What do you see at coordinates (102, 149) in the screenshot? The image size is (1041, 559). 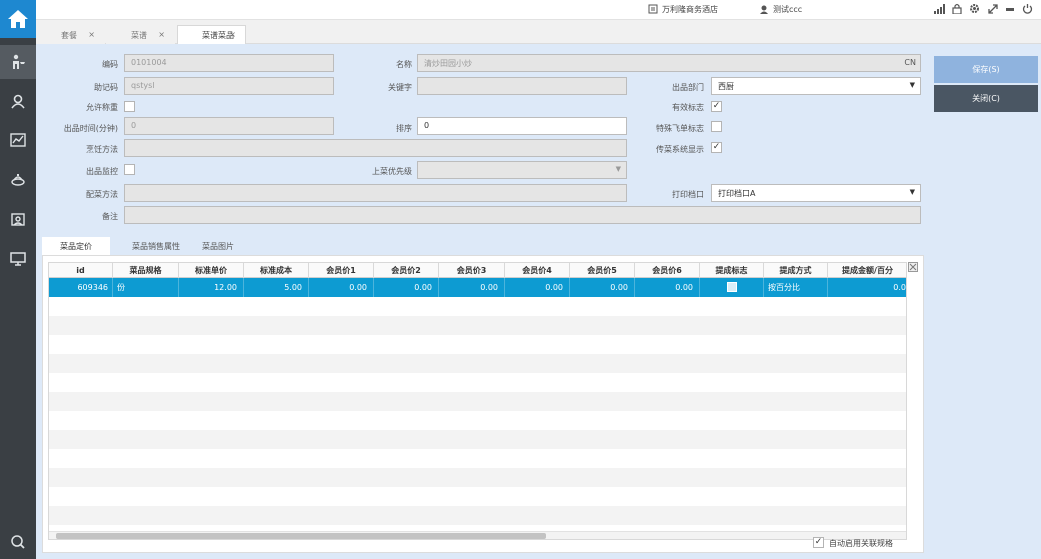 I see `cook-label: 烹饪方法` at bounding box center [102, 149].